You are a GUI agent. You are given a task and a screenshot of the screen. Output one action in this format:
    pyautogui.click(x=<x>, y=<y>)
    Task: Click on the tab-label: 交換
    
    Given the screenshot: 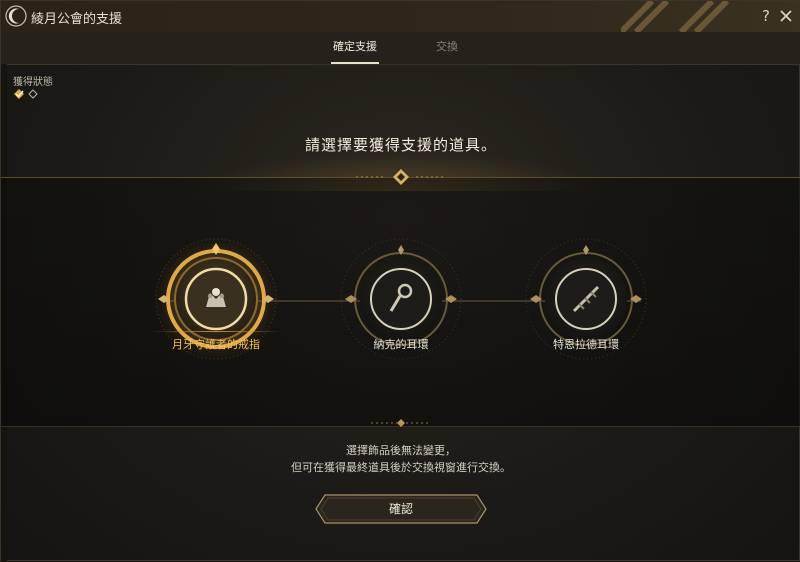 What is the action you would take?
    pyautogui.click(x=447, y=46)
    